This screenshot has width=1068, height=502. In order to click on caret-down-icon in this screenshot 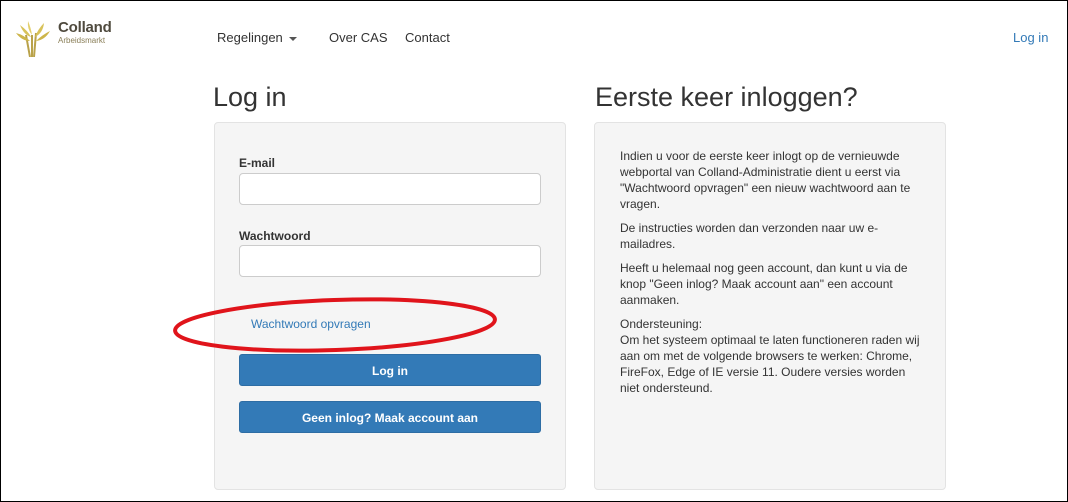, I will do `click(292, 38)`.